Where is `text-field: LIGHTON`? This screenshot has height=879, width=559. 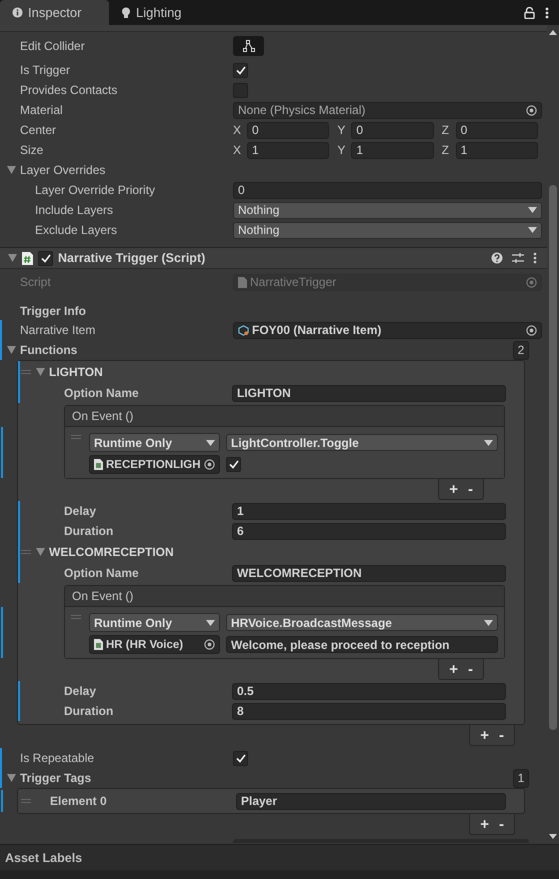 text-field: LIGHTON is located at coordinates (369, 393).